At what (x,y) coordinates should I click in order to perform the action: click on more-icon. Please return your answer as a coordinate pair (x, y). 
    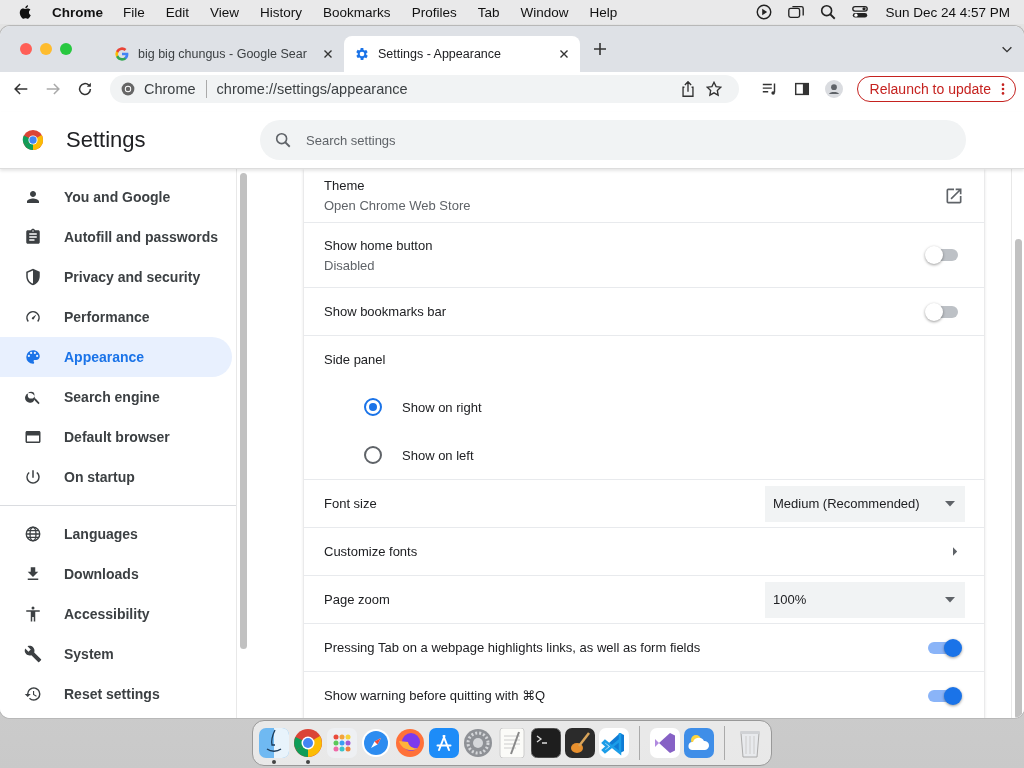
    Looking at the image, I should click on (1003, 89).